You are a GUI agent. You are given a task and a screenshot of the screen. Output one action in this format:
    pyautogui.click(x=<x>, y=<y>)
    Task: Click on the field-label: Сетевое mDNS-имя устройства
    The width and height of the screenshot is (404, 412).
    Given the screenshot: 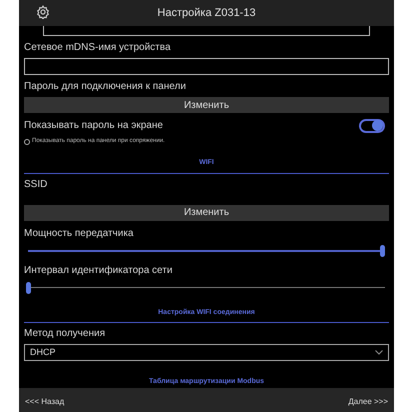 What is the action you would take?
    pyautogui.click(x=98, y=48)
    